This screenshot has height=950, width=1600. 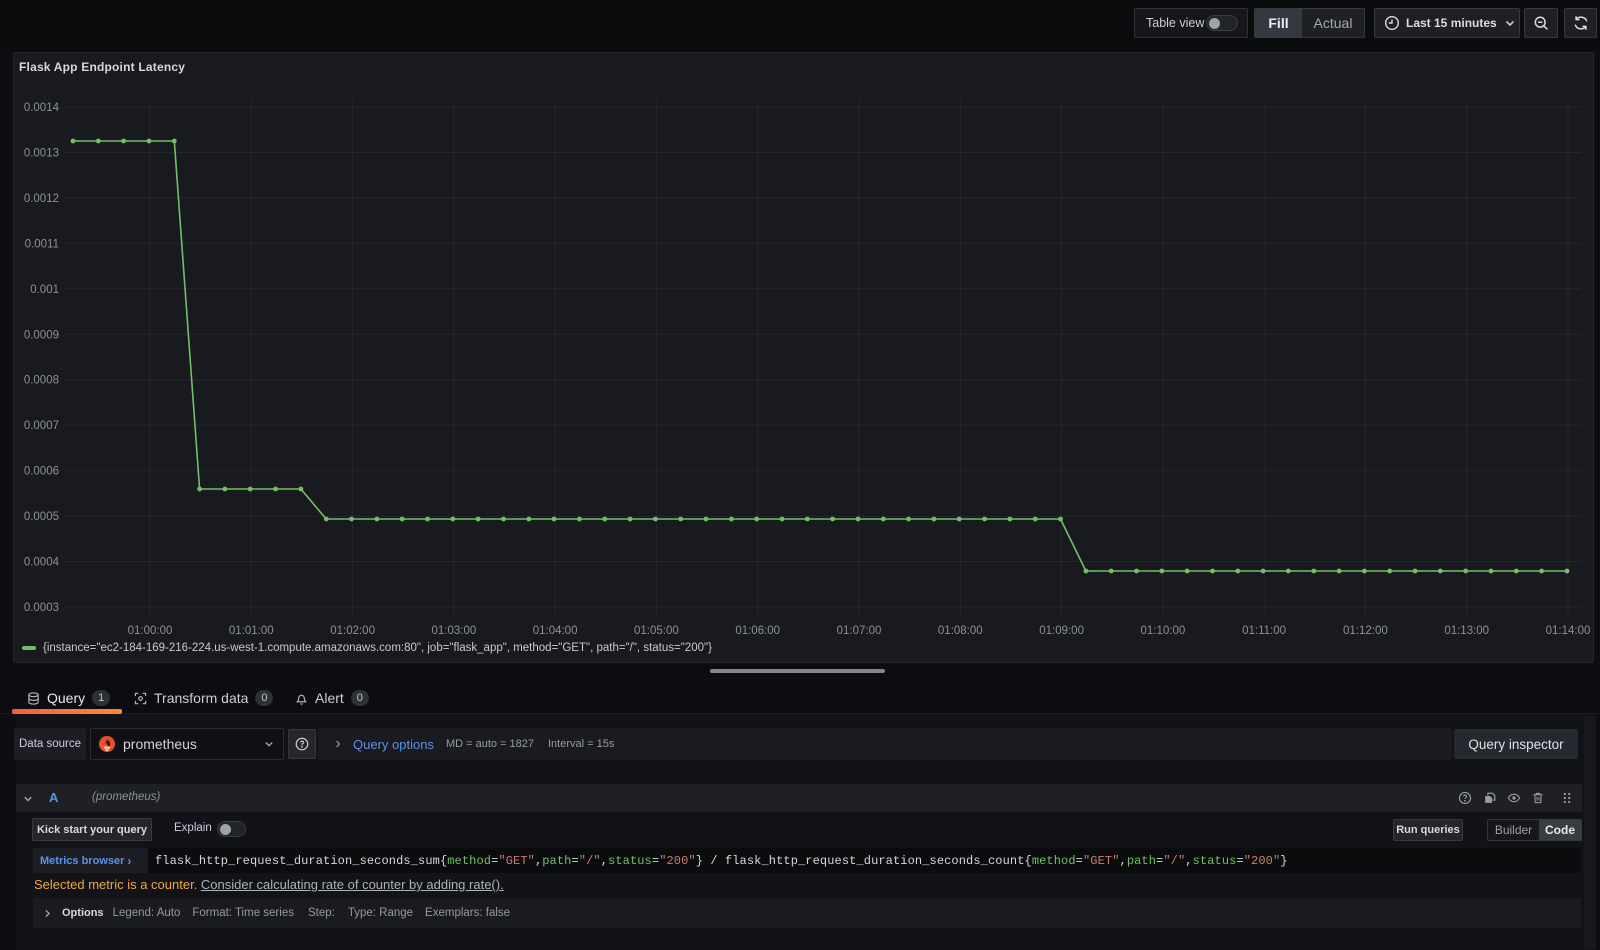 I want to click on svg-text: 0.0007, so click(x=41, y=426).